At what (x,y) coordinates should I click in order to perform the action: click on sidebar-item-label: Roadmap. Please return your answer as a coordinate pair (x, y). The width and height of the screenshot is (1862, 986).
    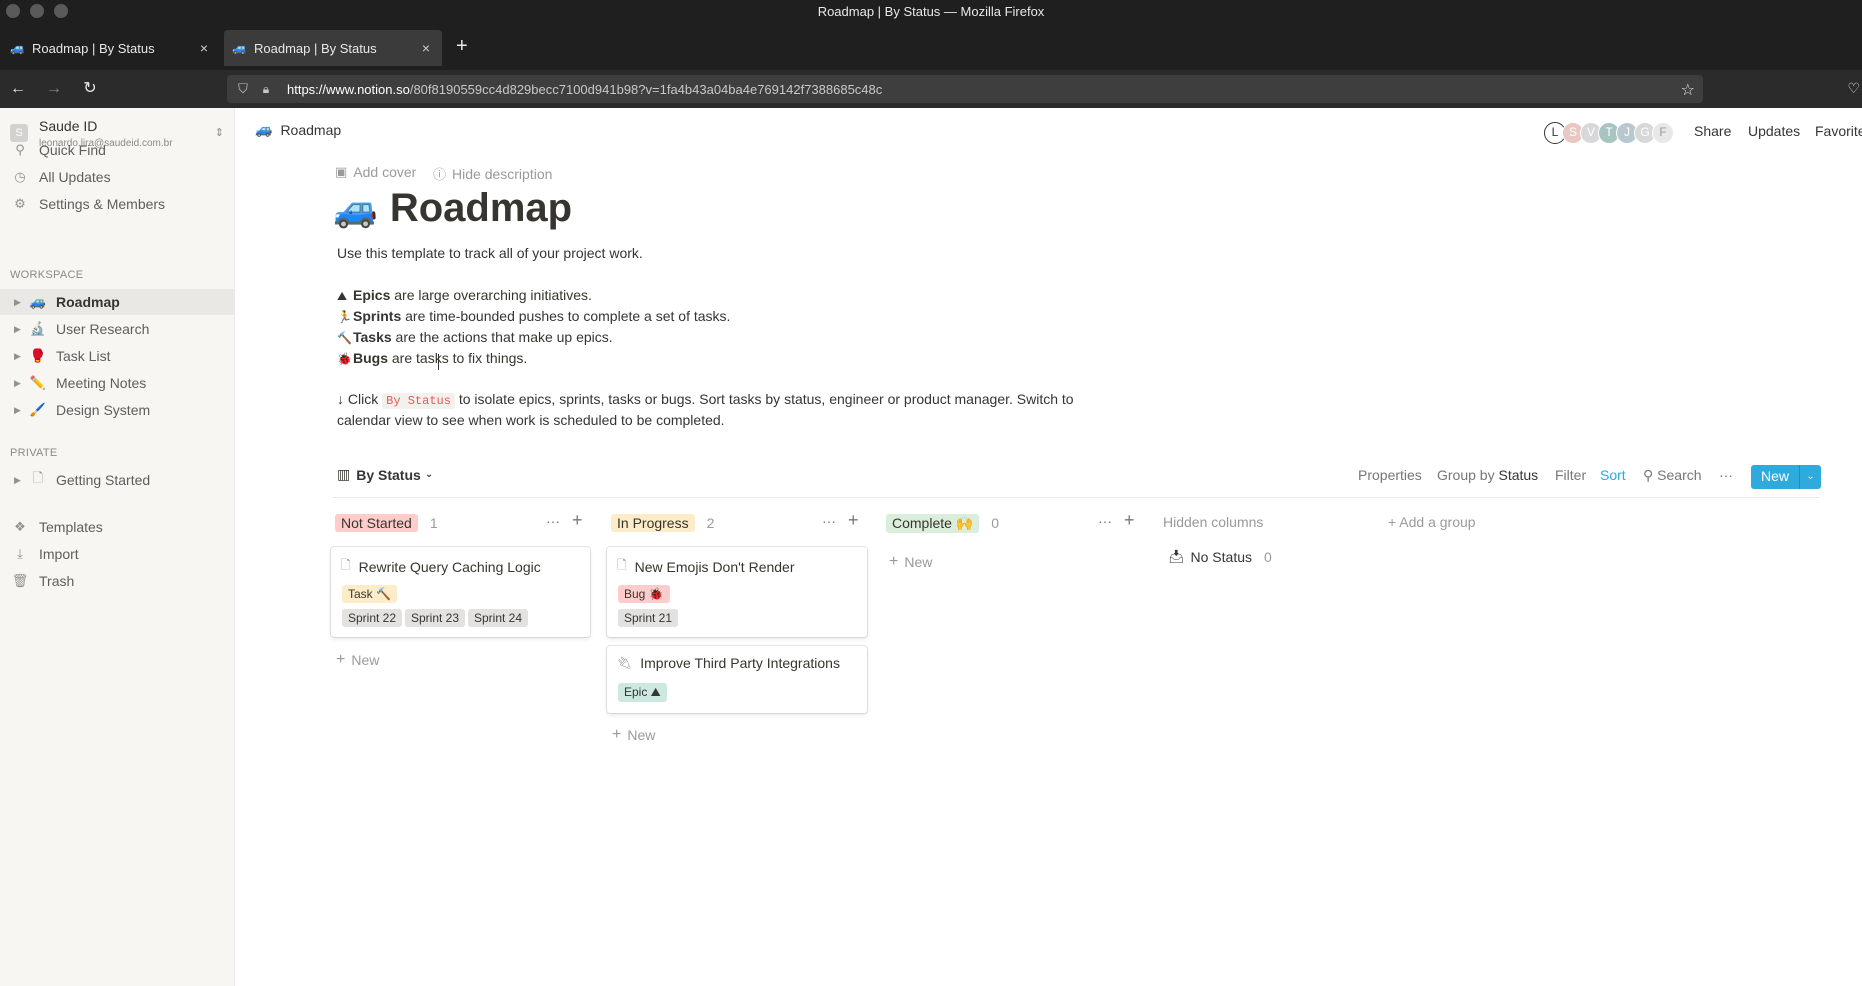
    Looking at the image, I should click on (88, 302).